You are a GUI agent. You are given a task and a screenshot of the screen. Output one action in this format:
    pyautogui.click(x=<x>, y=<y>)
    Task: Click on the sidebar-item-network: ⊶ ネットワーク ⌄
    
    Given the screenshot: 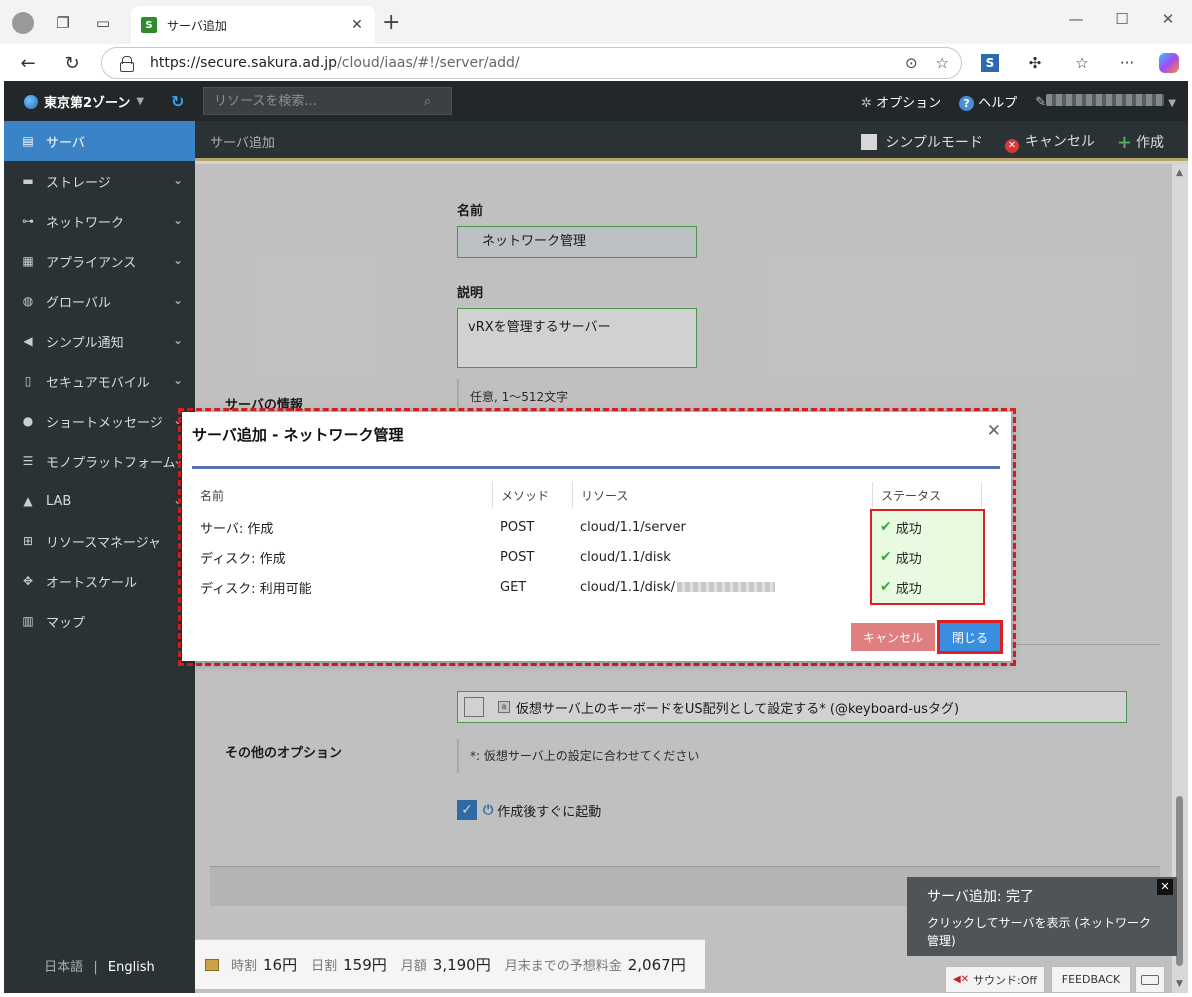 What is the action you would take?
    pyautogui.click(x=99, y=221)
    